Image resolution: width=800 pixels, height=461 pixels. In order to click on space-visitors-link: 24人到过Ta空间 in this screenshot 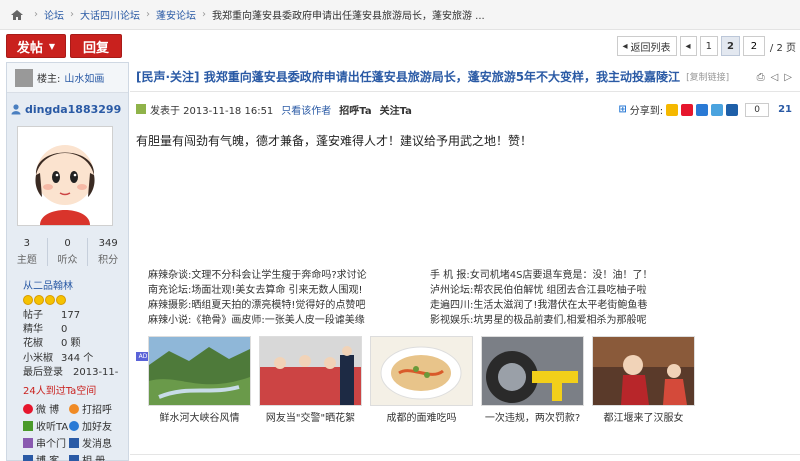, I will do `click(75, 389)`.